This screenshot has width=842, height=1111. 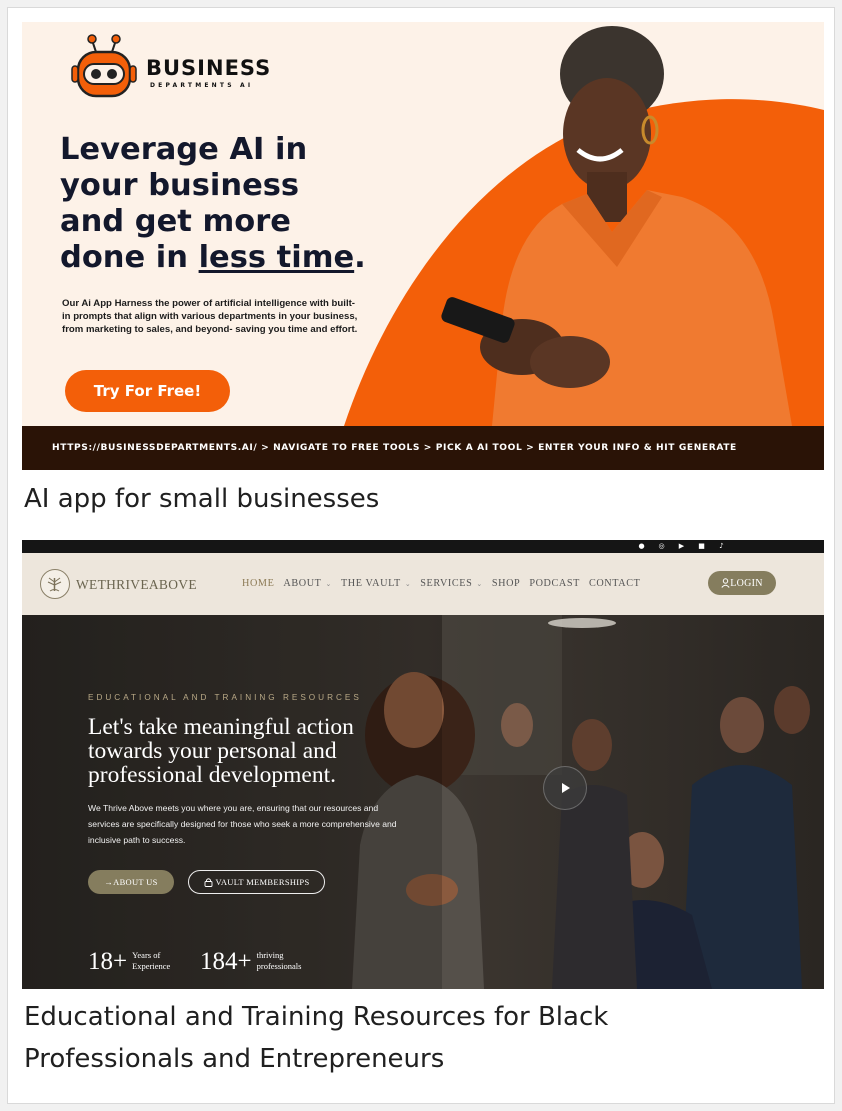 What do you see at coordinates (175, 221) in the screenshot?
I see `headline-line: and get more` at bounding box center [175, 221].